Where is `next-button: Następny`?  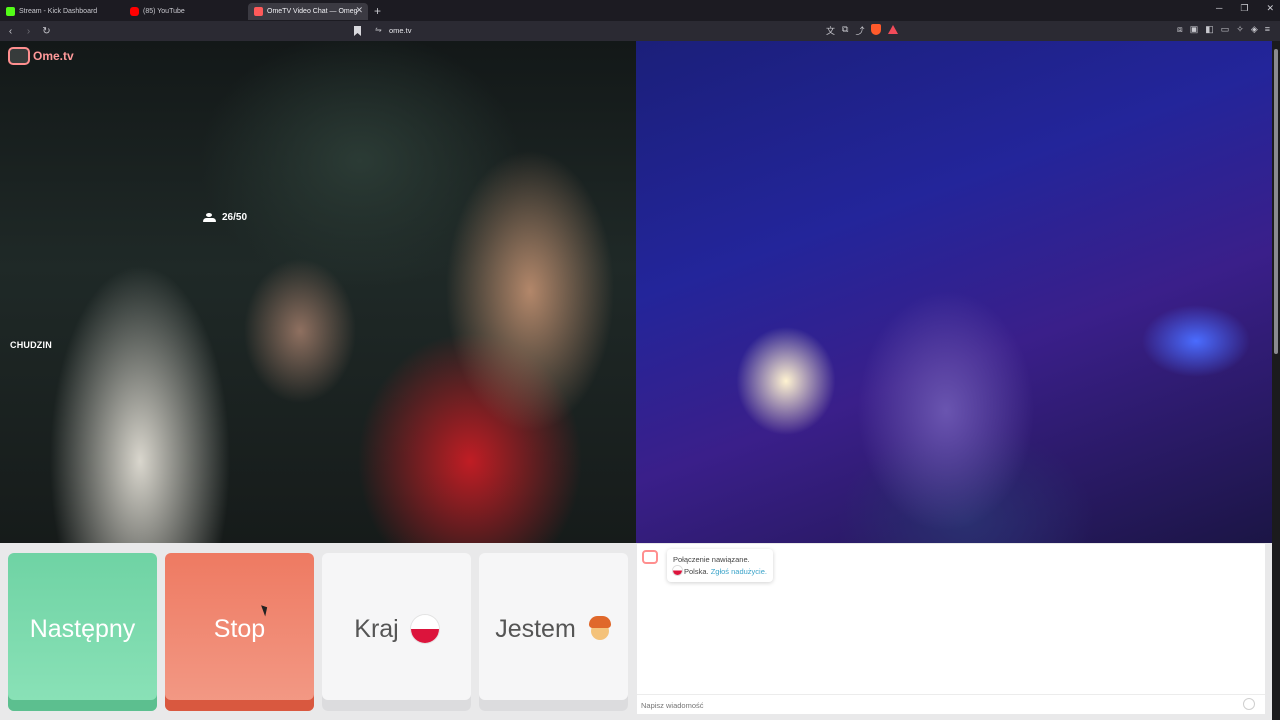 next-button: Następny is located at coordinates (82, 632).